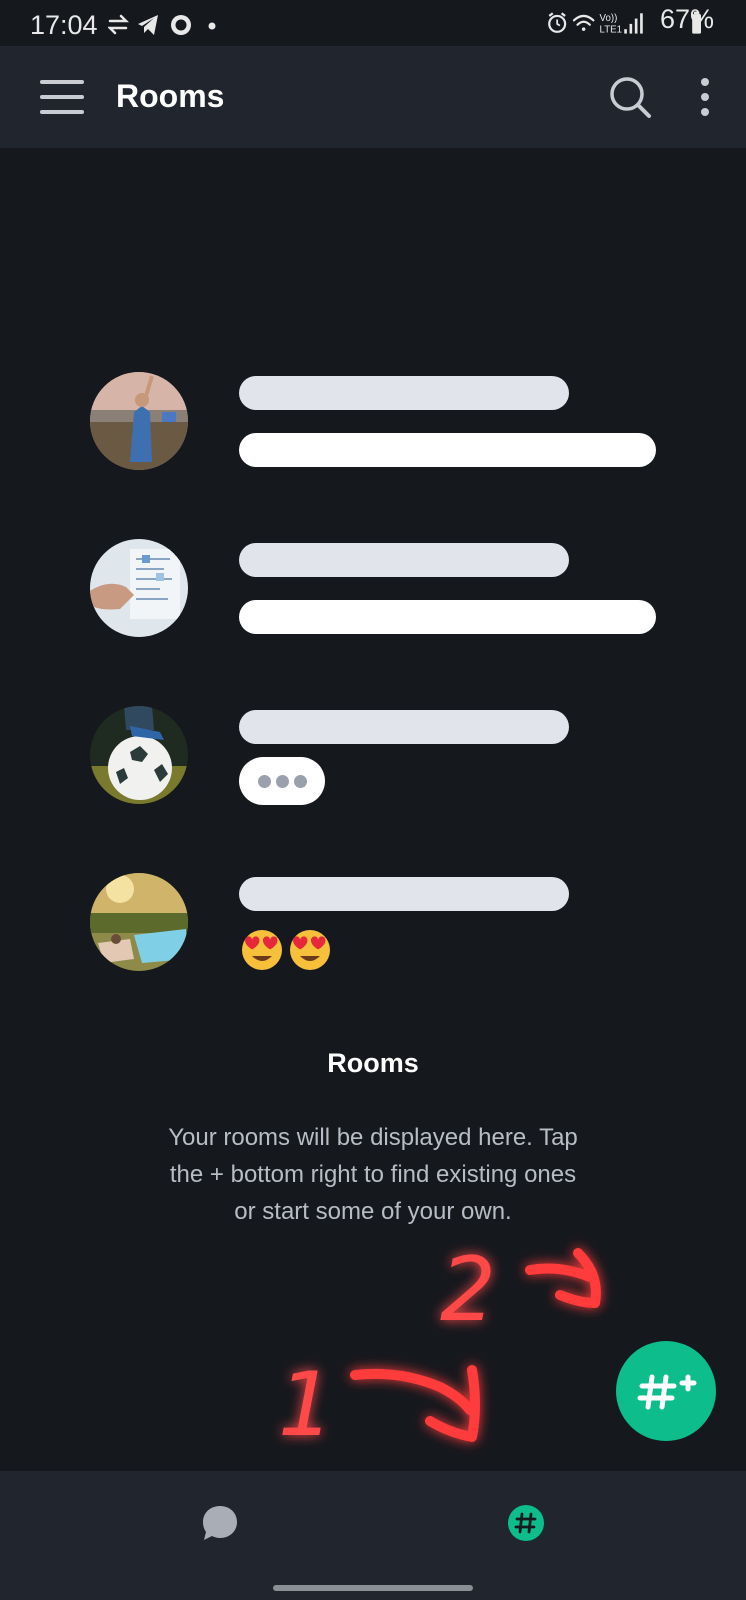  What do you see at coordinates (526, 1523) in the screenshot?
I see `hash-icon` at bounding box center [526, 1523].